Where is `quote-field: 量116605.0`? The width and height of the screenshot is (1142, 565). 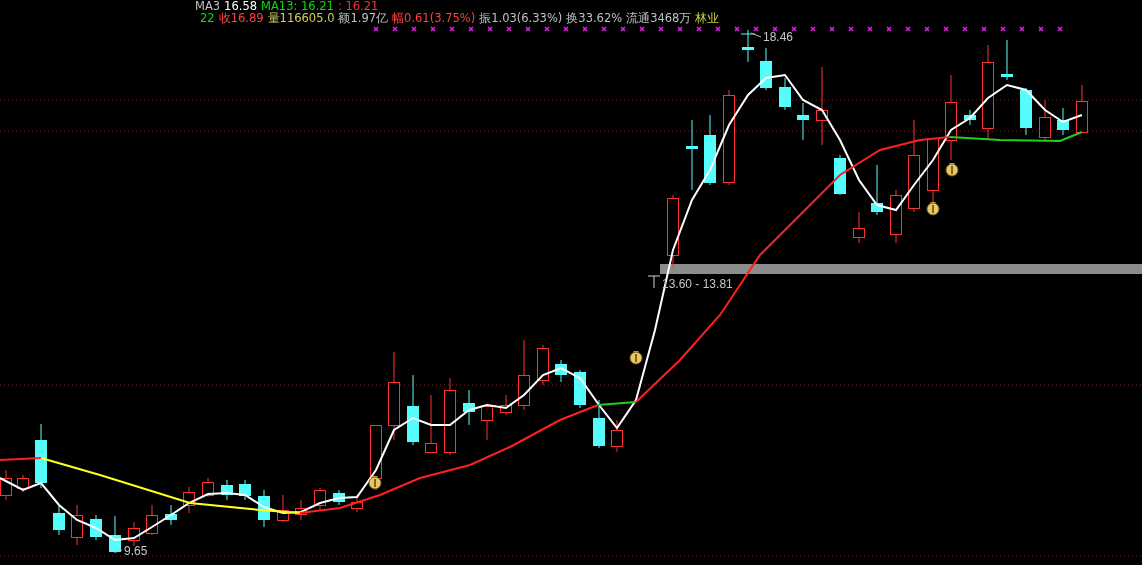 quote-field: 量116605.0 is located at coordinates (301, 18).